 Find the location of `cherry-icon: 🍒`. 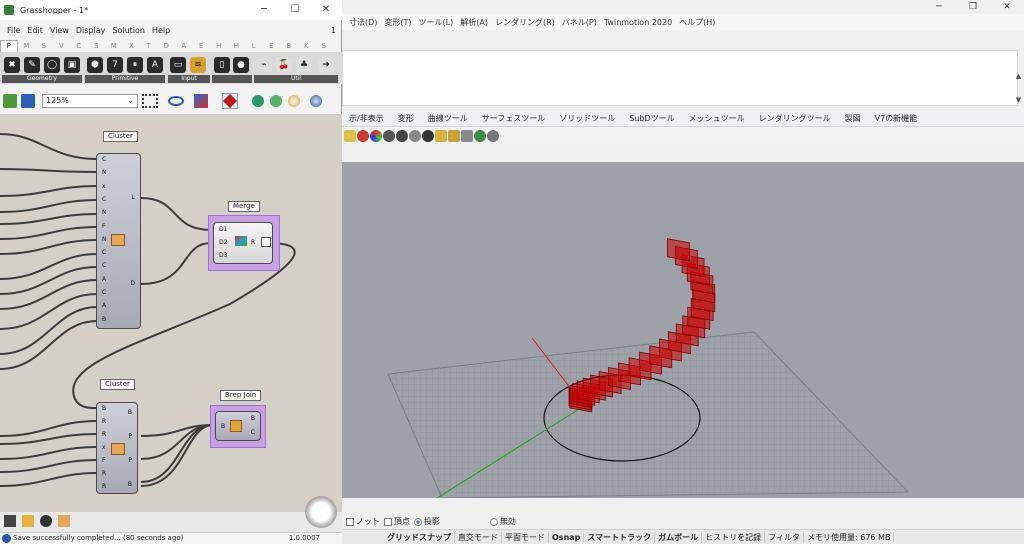

cherry-icon: 🍒 is located at coordinates (284, 65).